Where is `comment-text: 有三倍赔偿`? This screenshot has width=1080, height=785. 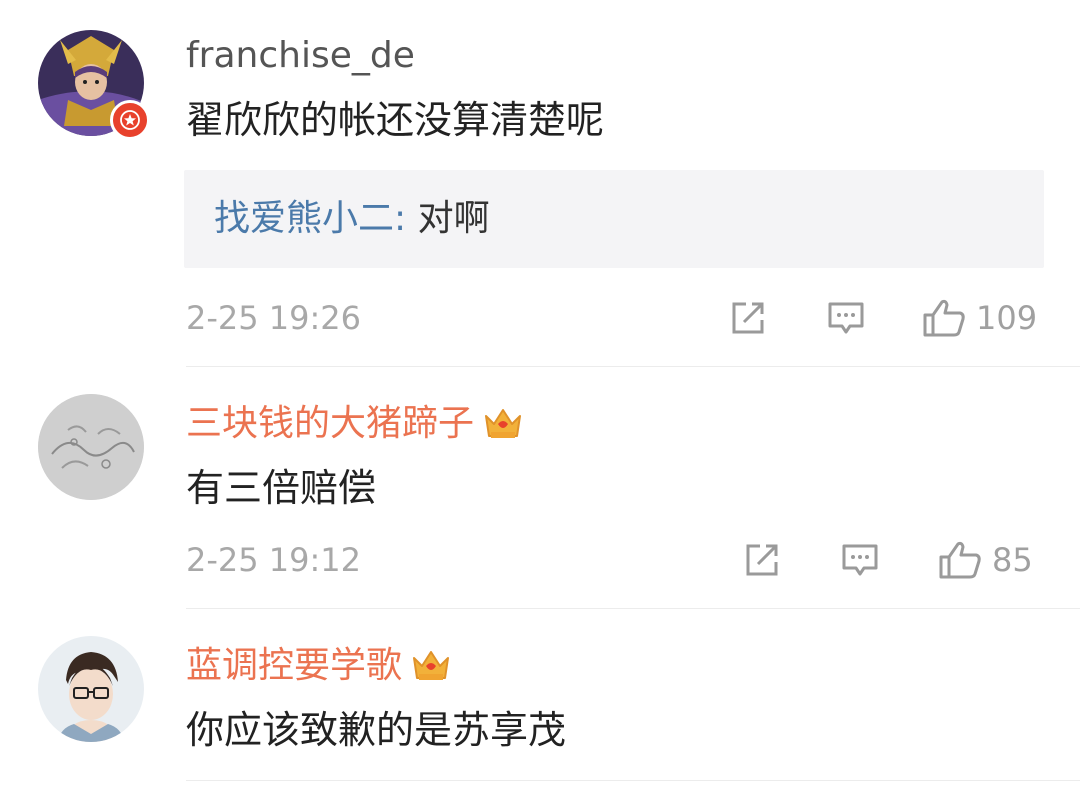 comment-text: 有三倍赔偿 is located at coordinates (281, 488).